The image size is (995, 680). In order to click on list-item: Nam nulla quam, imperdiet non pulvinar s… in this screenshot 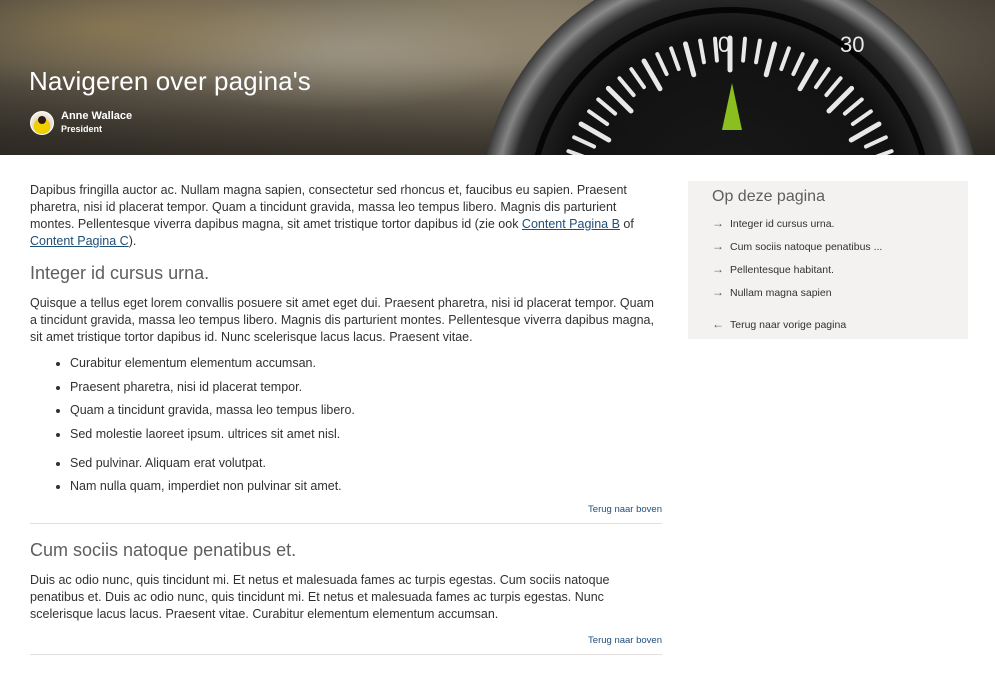, I will do `click(366, 486)`.